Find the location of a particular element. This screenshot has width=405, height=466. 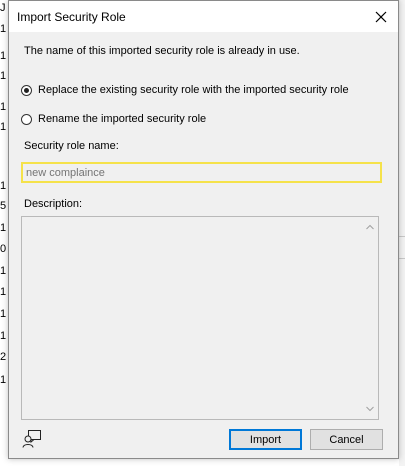

dialog-title: Import Security Role is located at coordinates (71, 17).